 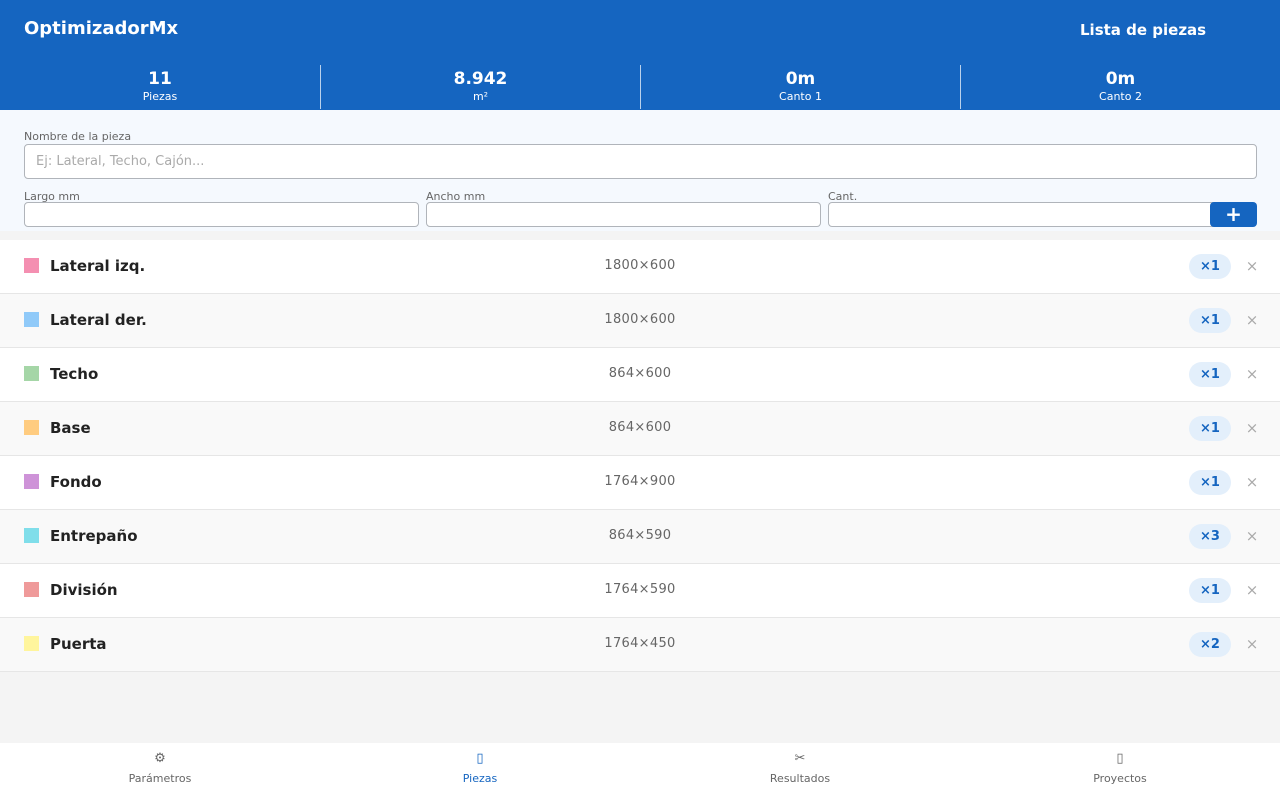 I want to click on stat-label: Canto 1, so click(x=800, y=96).